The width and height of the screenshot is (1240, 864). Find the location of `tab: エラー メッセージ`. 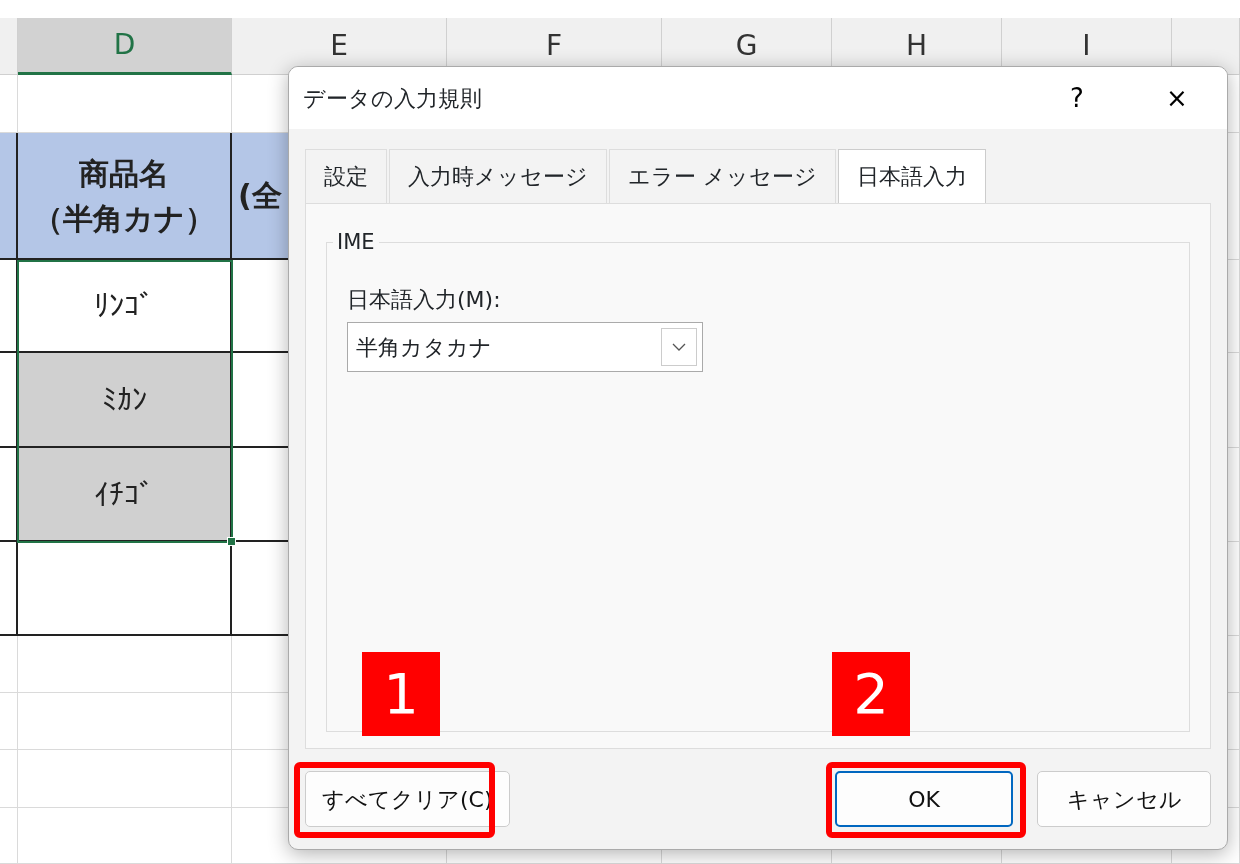

tab: エラー メッセージ is located at coordinates (722, 176).